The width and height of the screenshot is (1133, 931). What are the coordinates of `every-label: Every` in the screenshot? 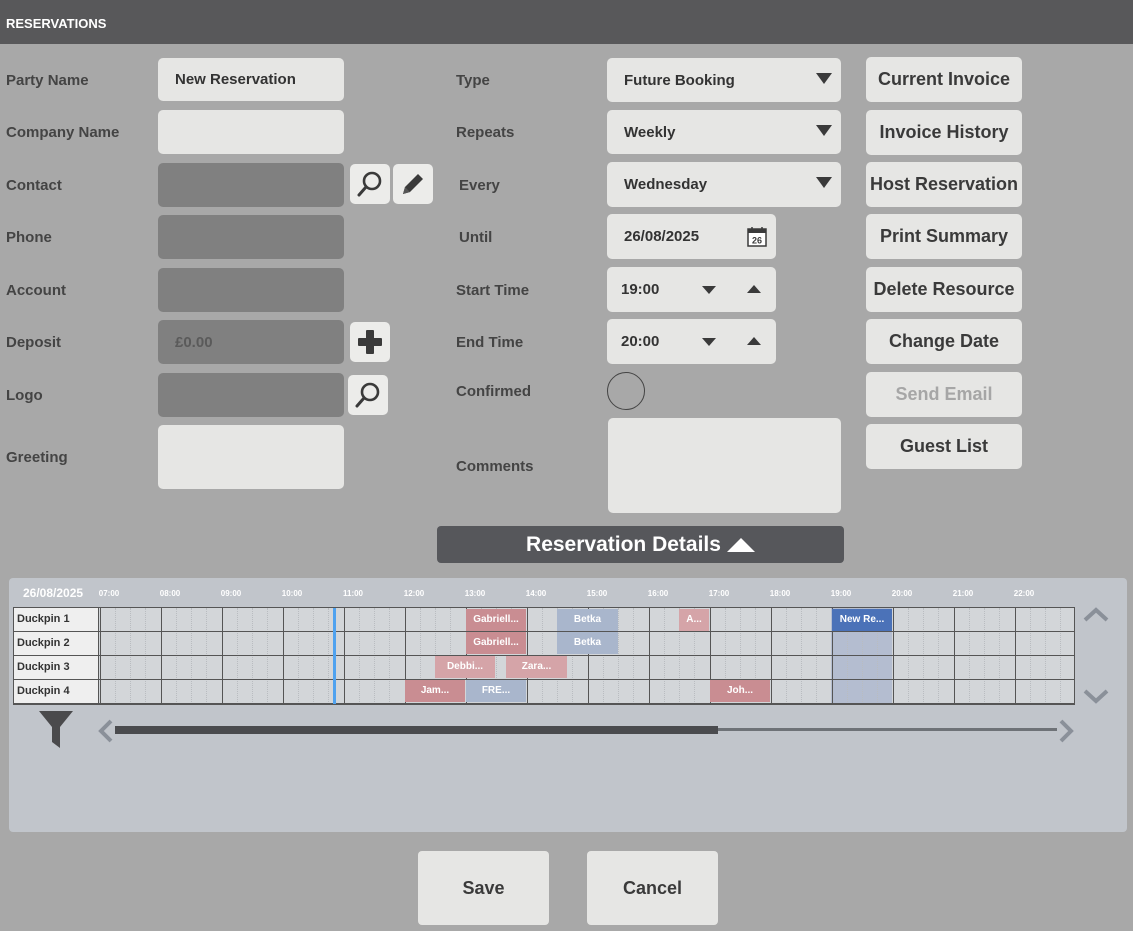 It's located at (479, 185).